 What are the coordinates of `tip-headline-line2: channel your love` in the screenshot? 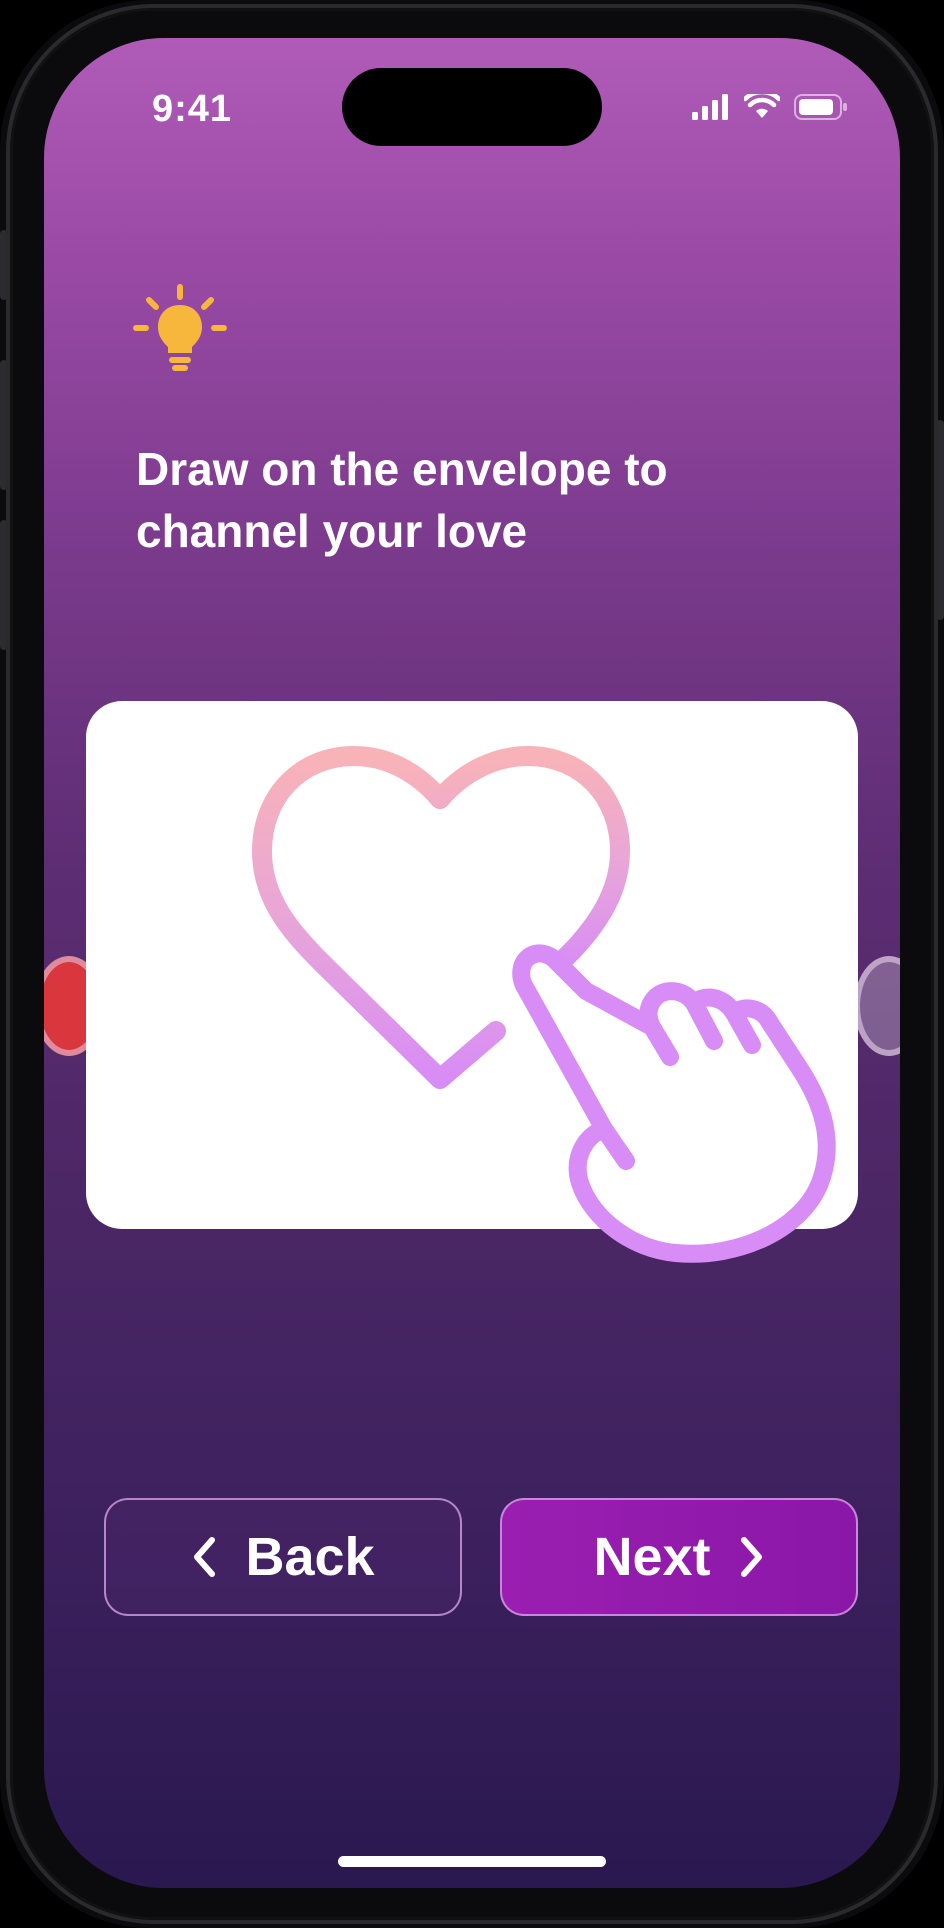 It's located at (332, 531).